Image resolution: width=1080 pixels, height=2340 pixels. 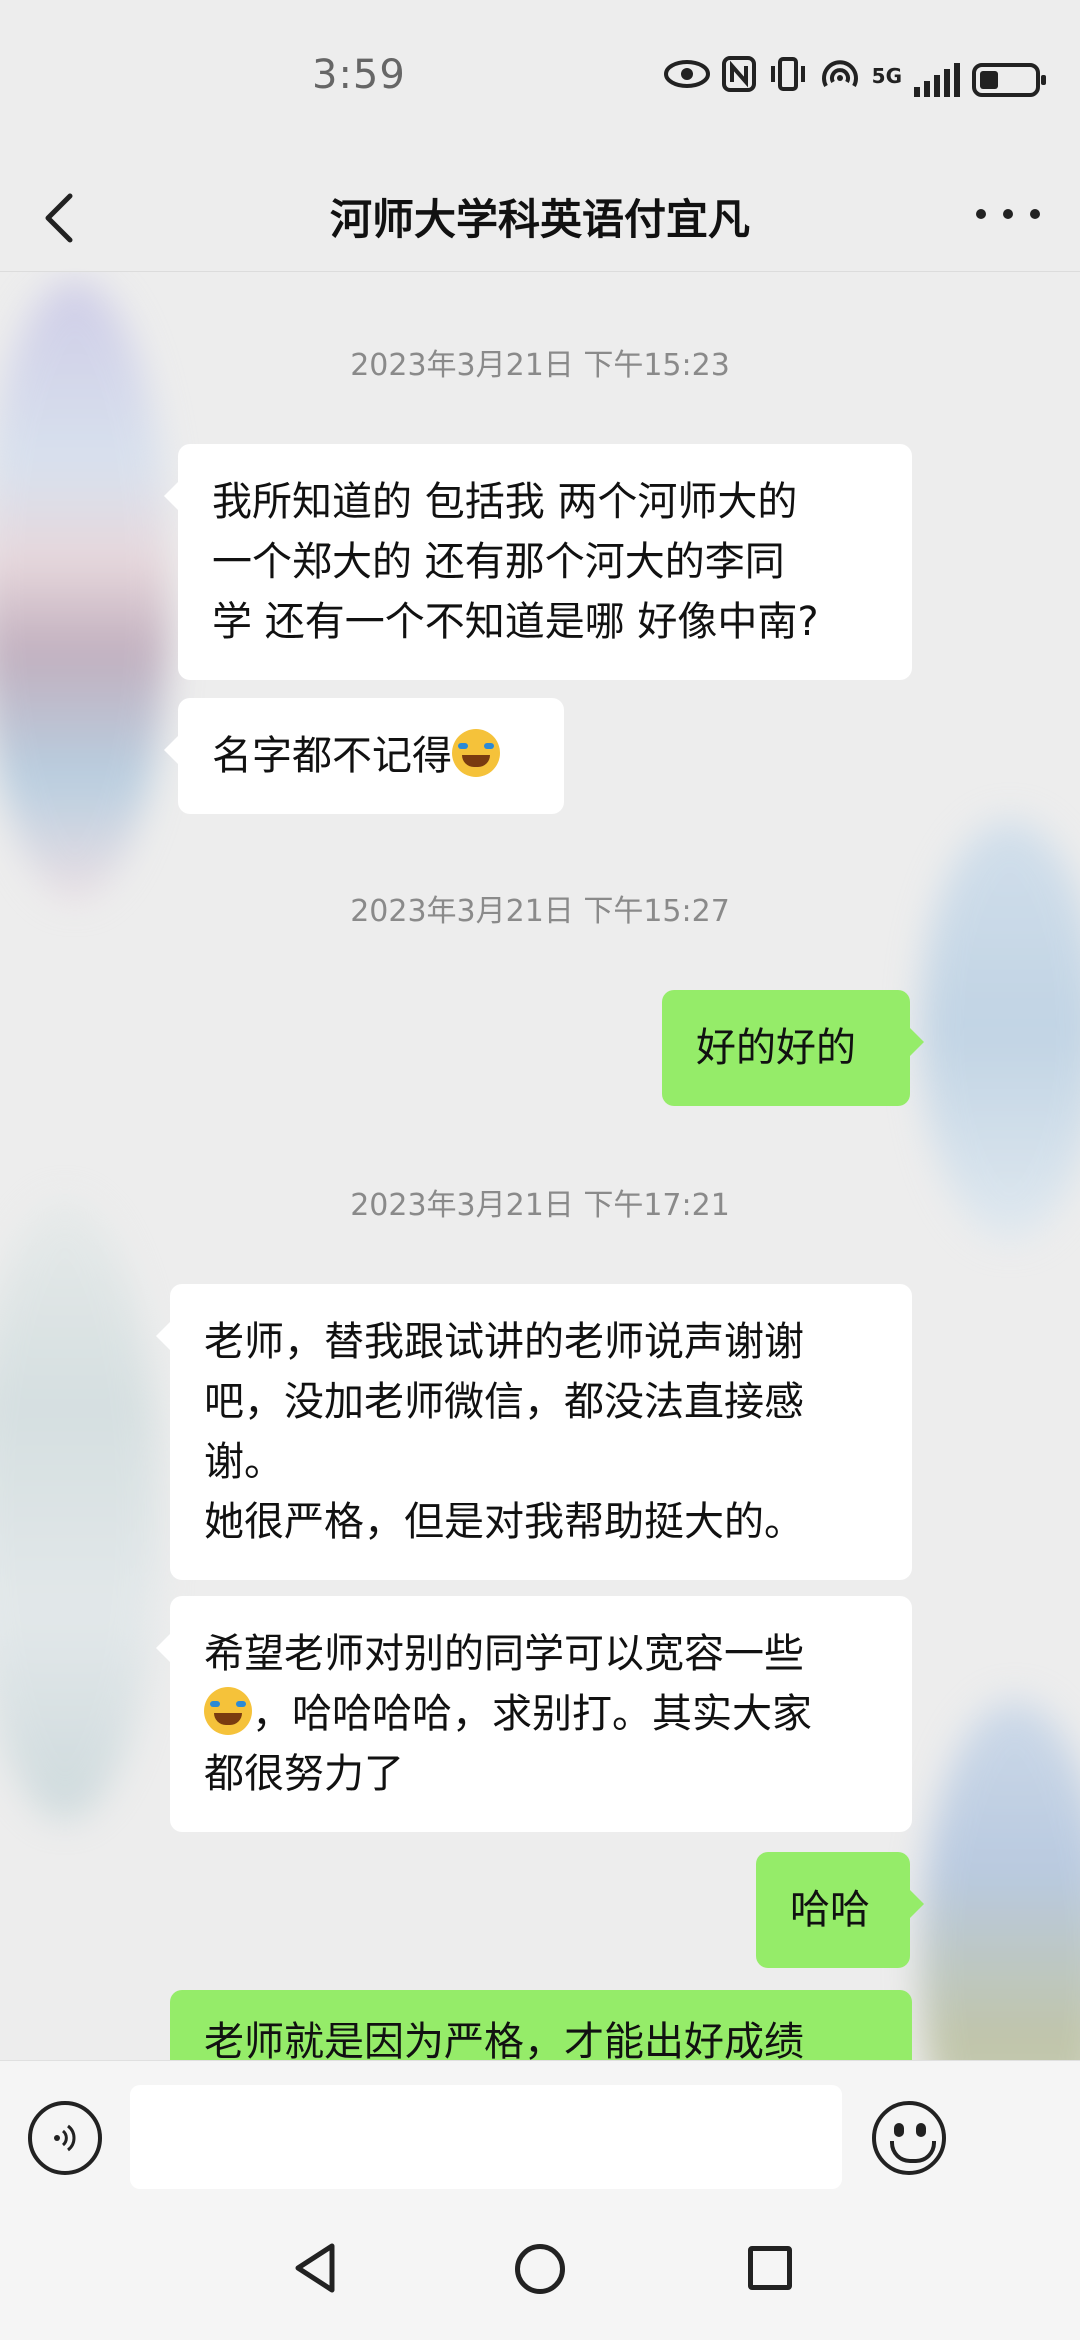 What do you see at coordinates (686, 79) in the screenshot?
I see `eye-icon` at bounding box center [686, 79].